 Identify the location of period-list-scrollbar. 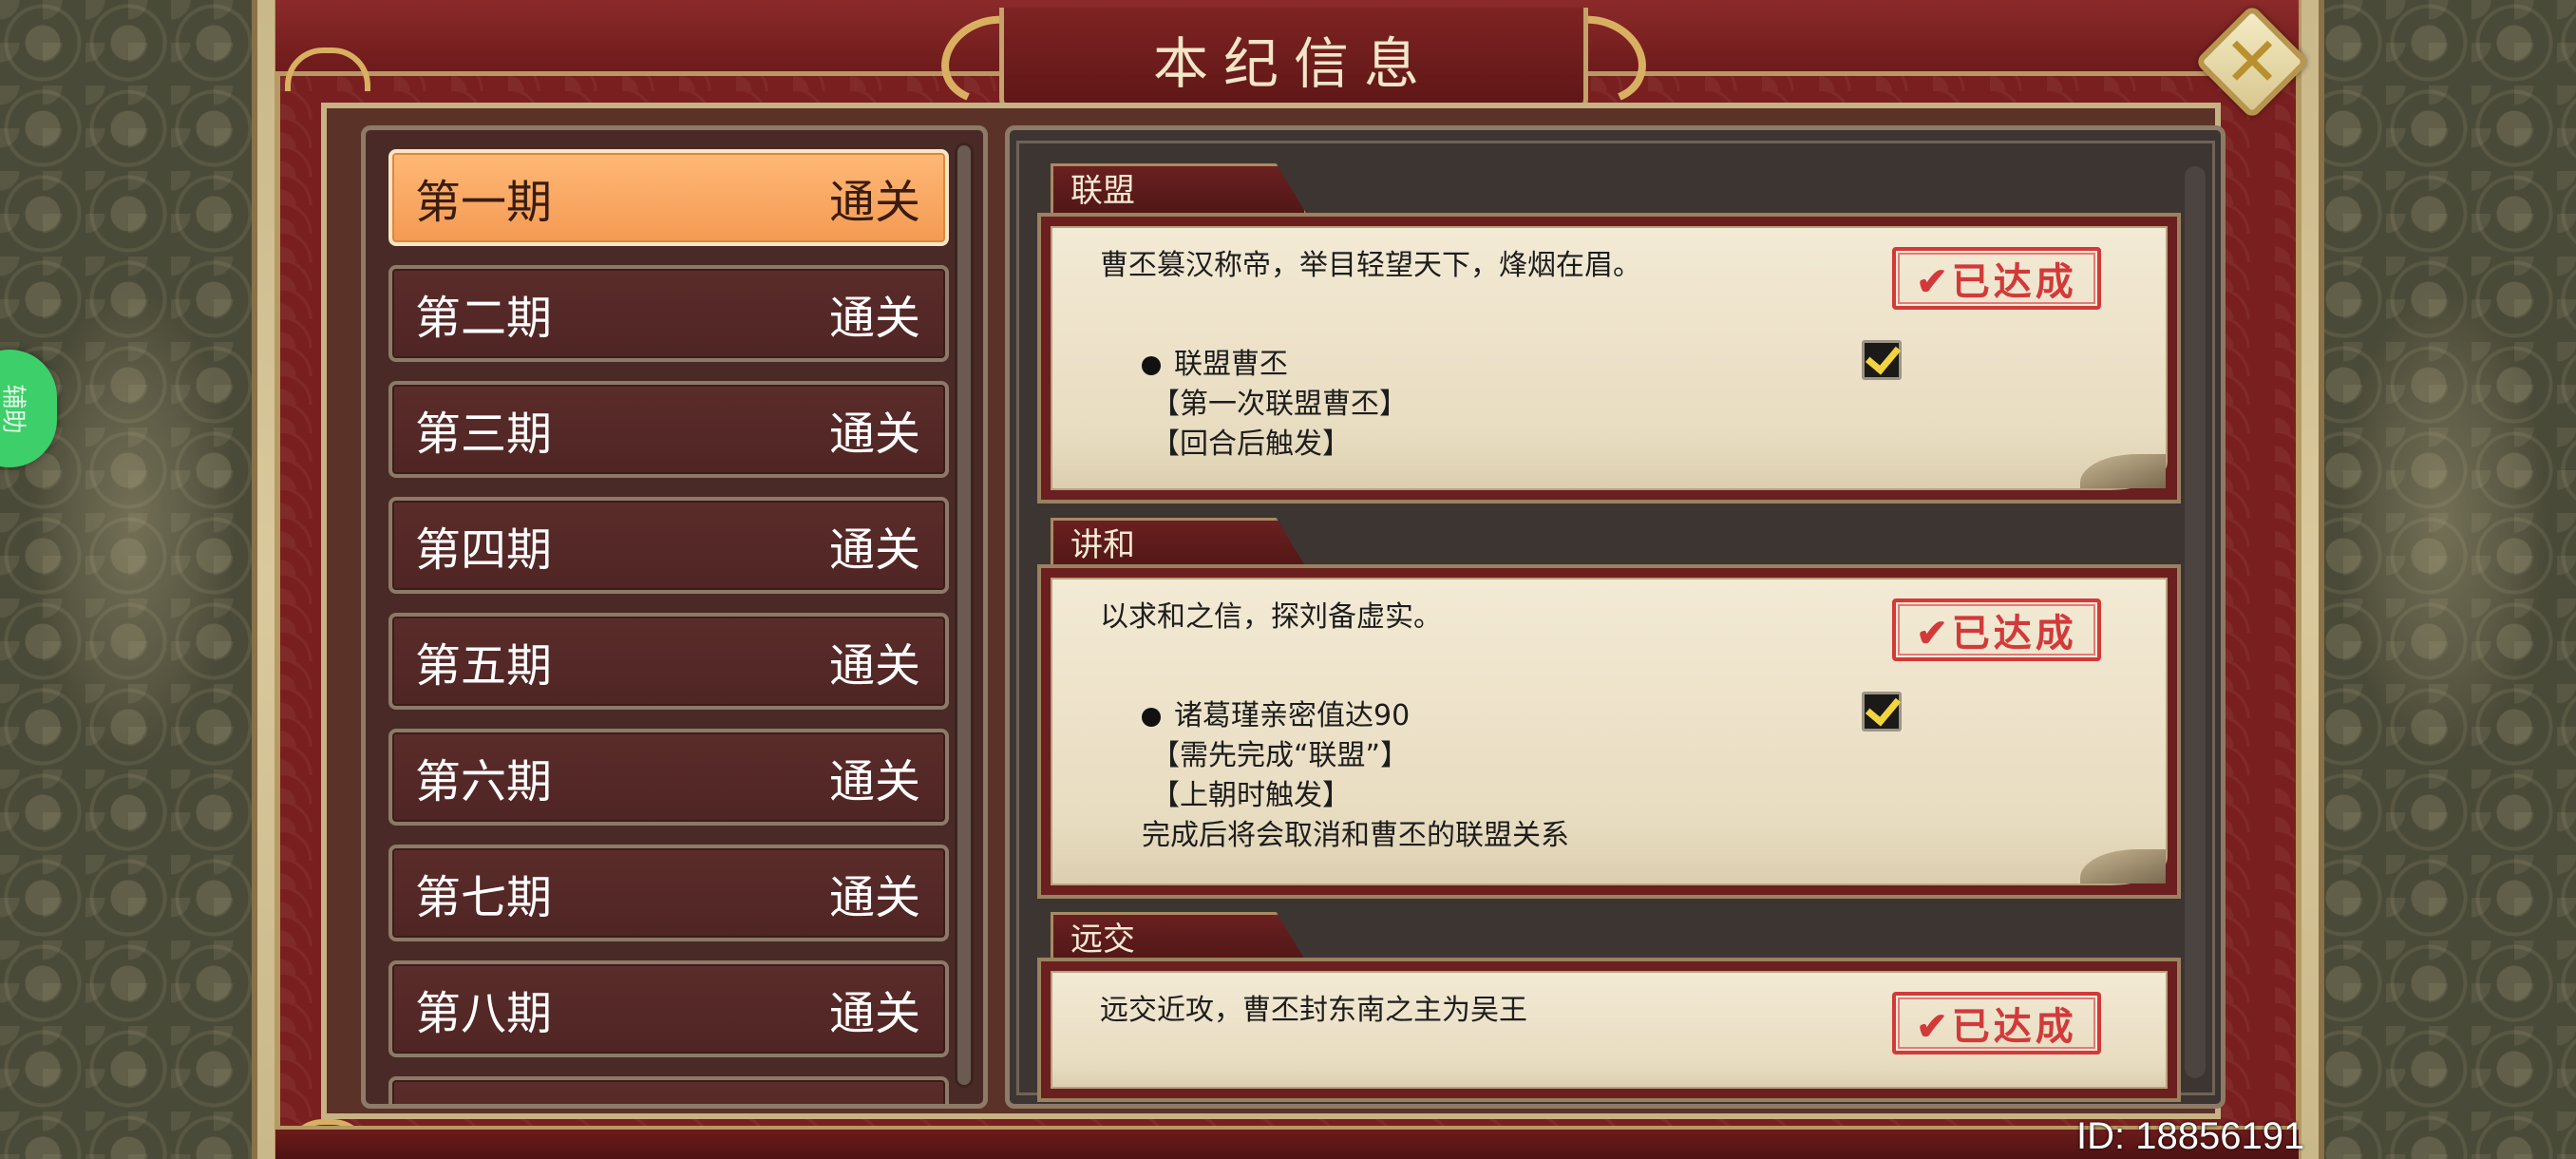
(964, 615).